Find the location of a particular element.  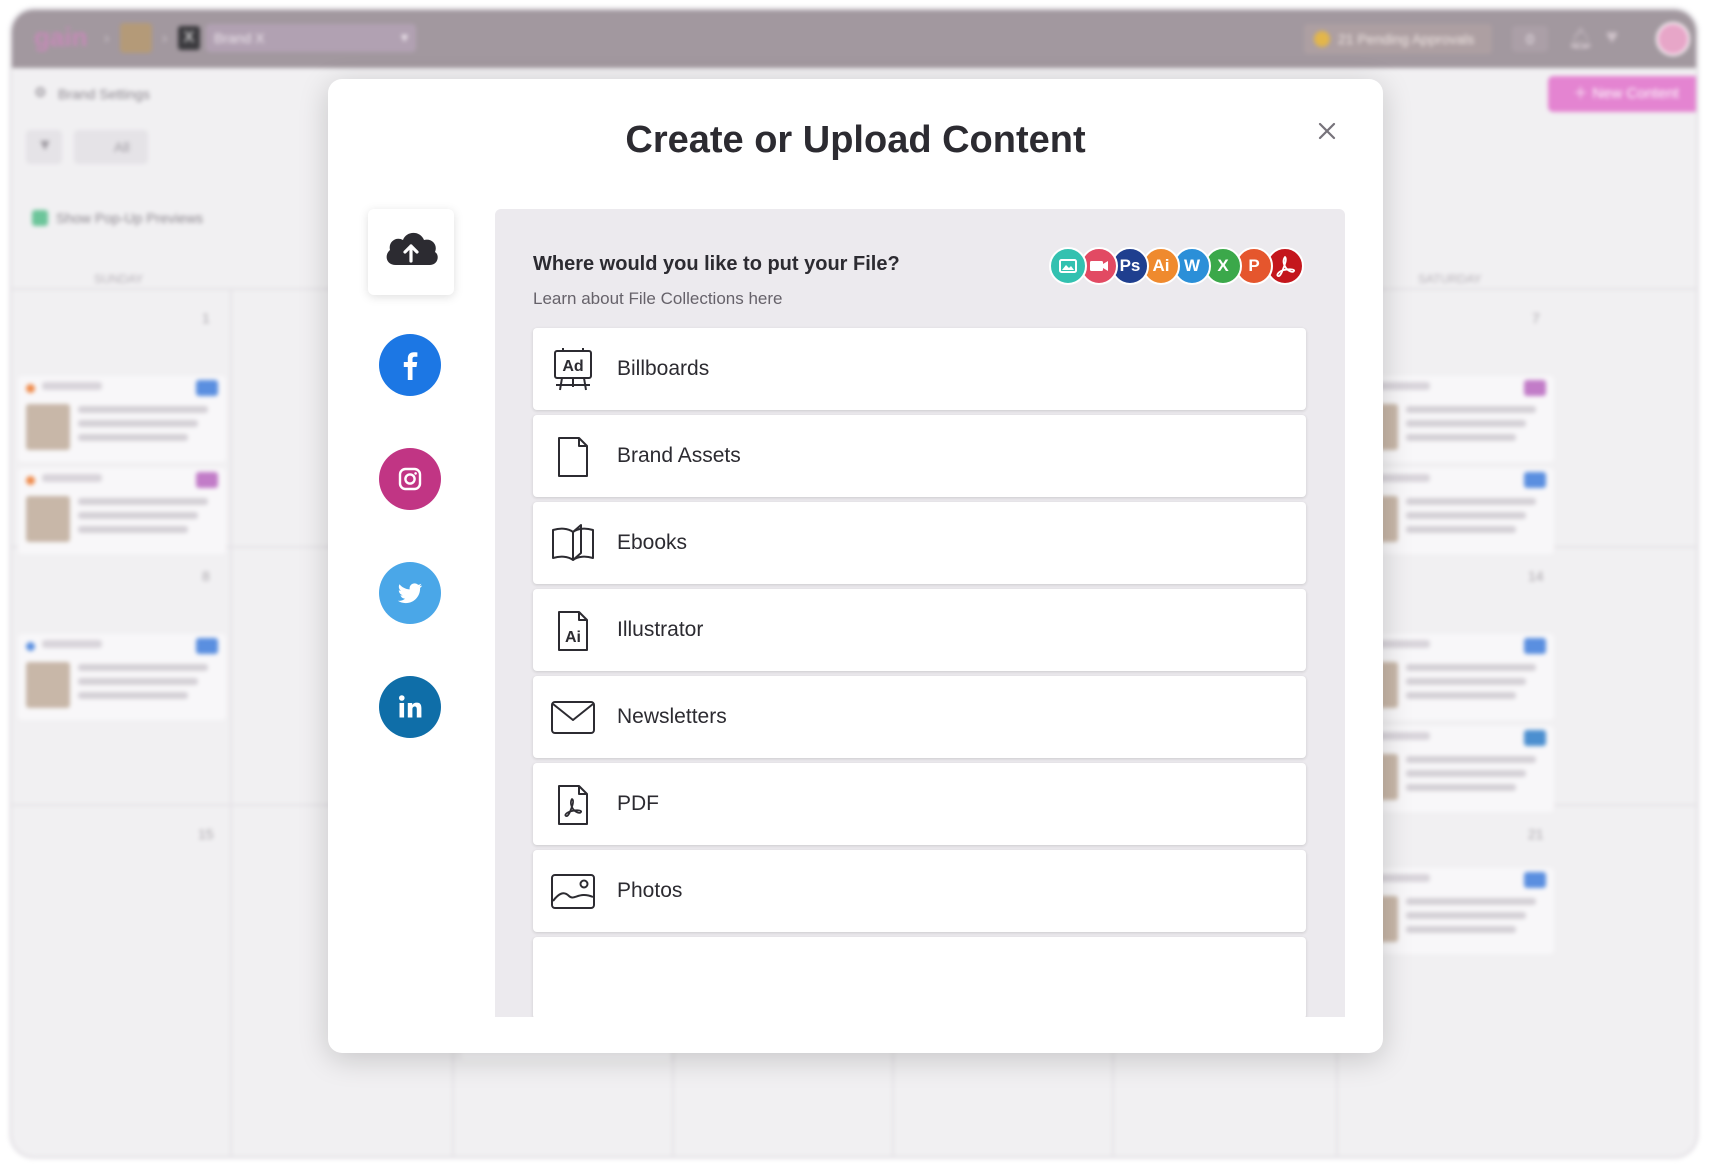

user-avatar is located at coordinates (1673, 39).